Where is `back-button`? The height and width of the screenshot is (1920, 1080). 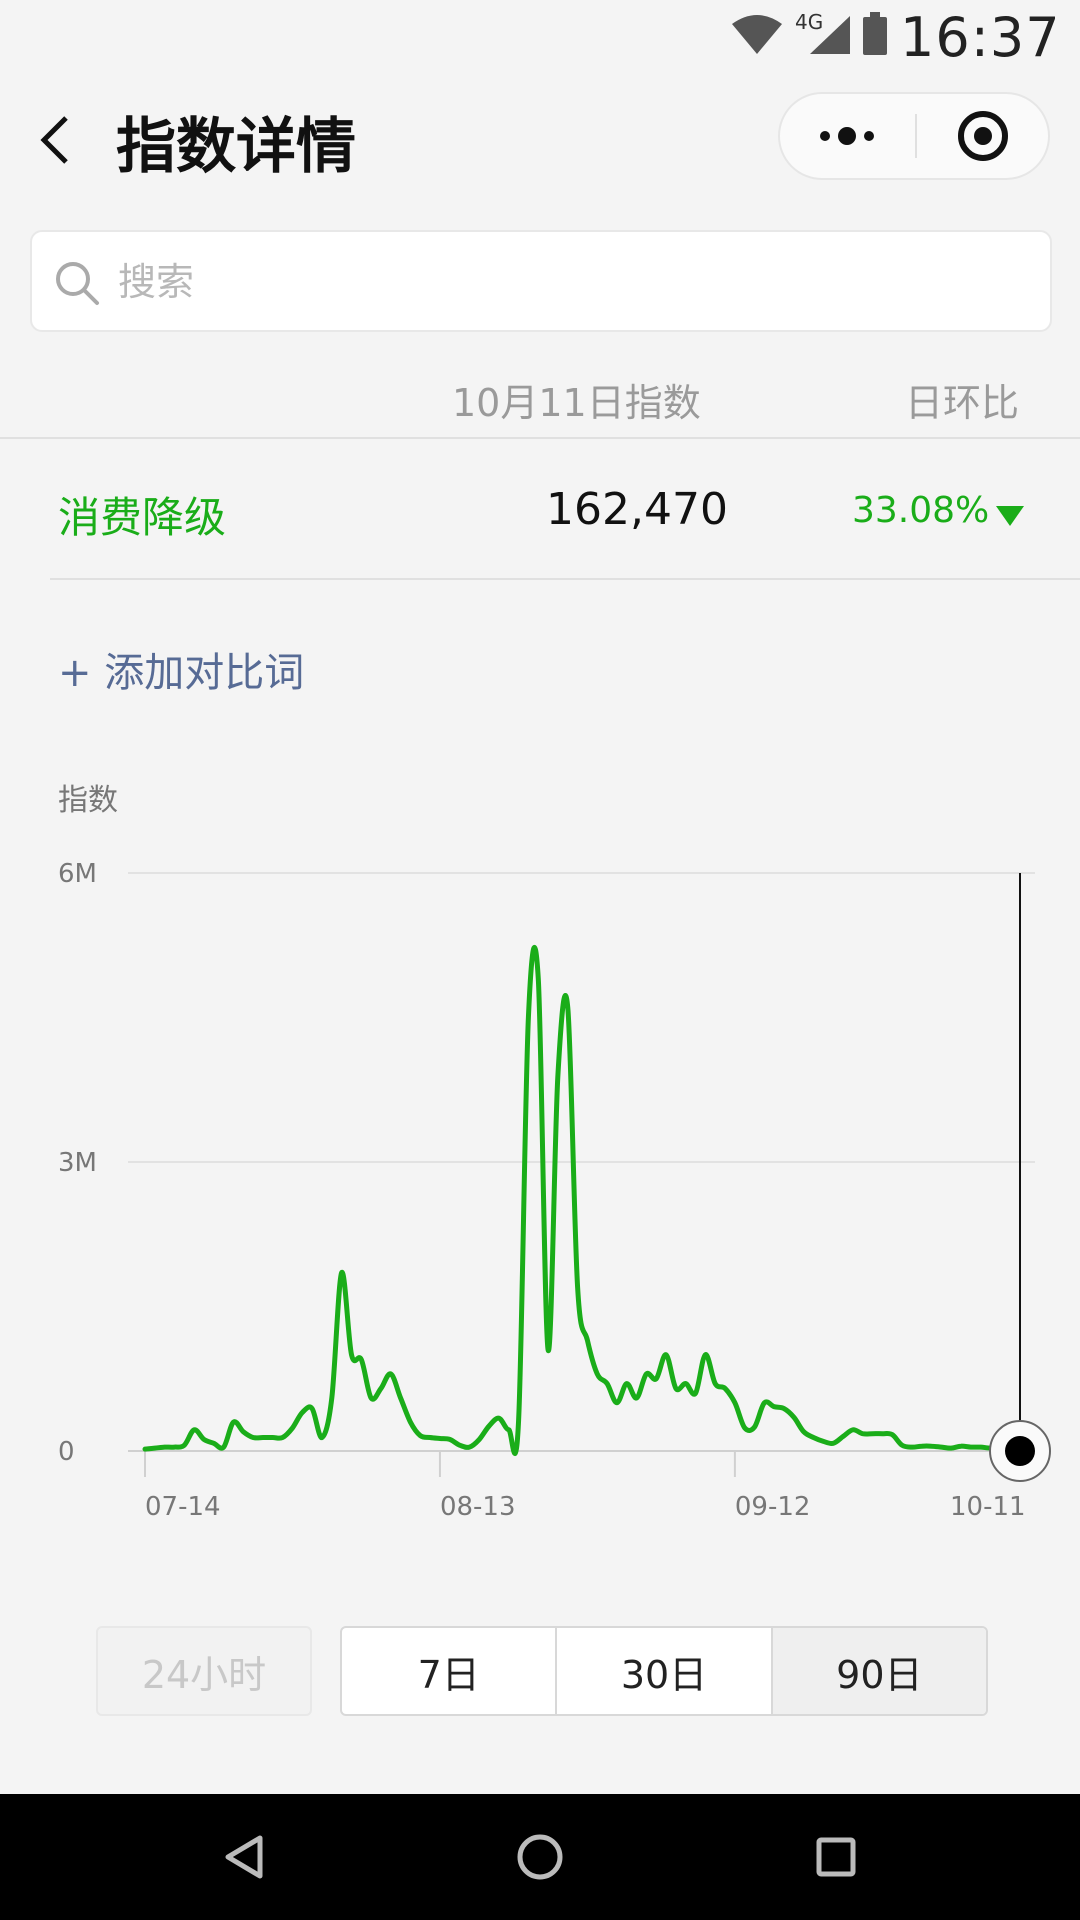
back-button is located at coordinates (60, 140).